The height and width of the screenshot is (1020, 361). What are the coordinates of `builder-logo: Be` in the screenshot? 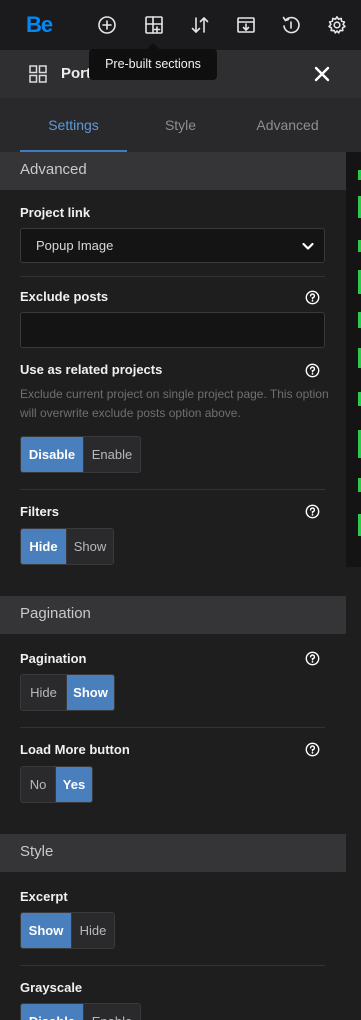 It's located at (39, 25).